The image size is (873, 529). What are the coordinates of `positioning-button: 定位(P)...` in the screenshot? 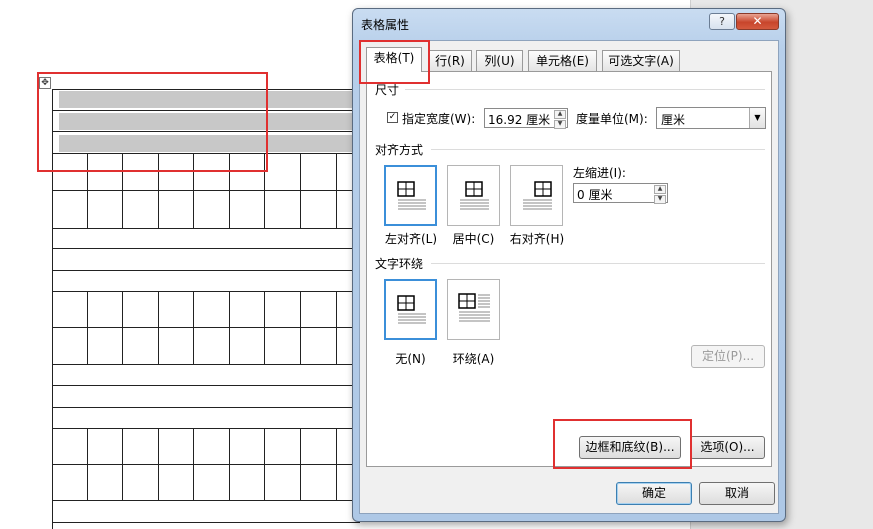 It's located at (728, 356).